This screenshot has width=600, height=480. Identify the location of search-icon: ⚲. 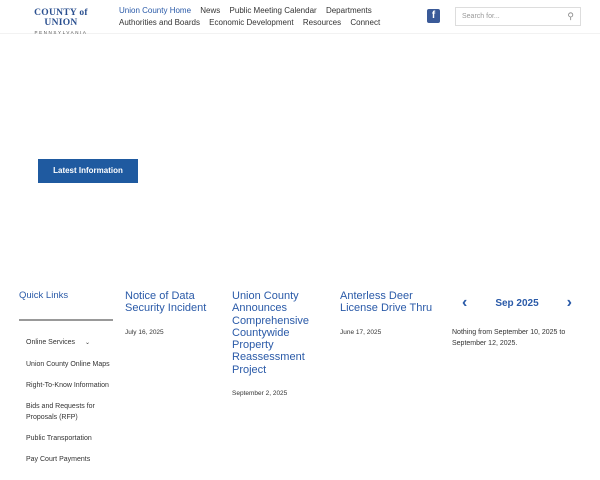
(570, 16).